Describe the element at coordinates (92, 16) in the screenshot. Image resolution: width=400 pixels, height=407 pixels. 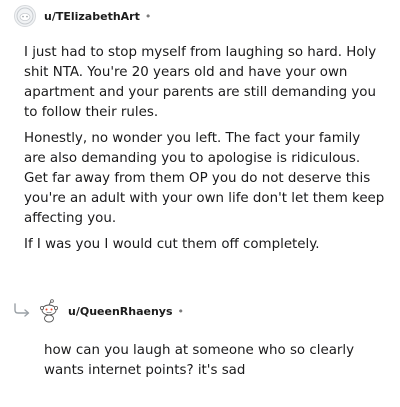
I see `comment-username: u/TElizabethArt` at that location.